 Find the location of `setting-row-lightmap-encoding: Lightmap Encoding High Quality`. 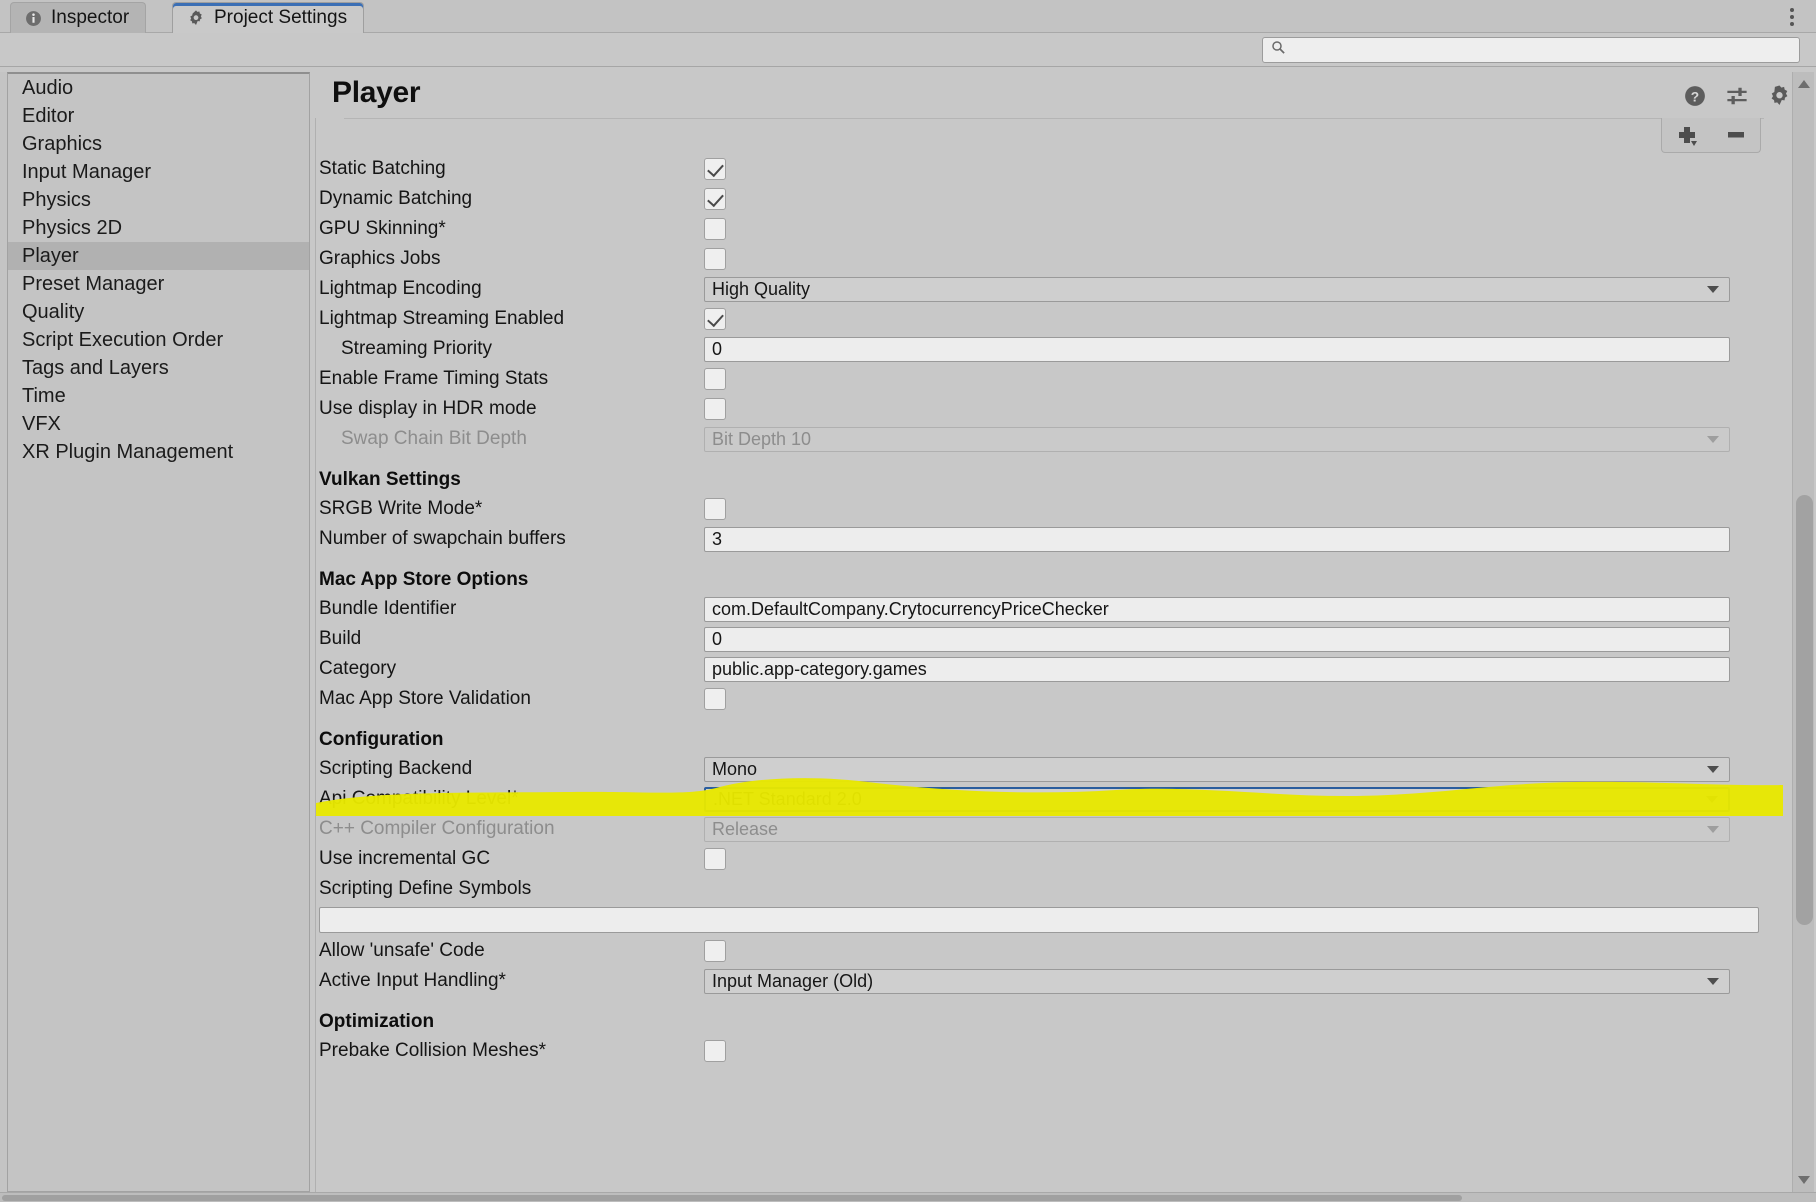

setting-row-lightmap-encoding: Lightmap Encoding High Quality is located at coordinates (1049, 289).